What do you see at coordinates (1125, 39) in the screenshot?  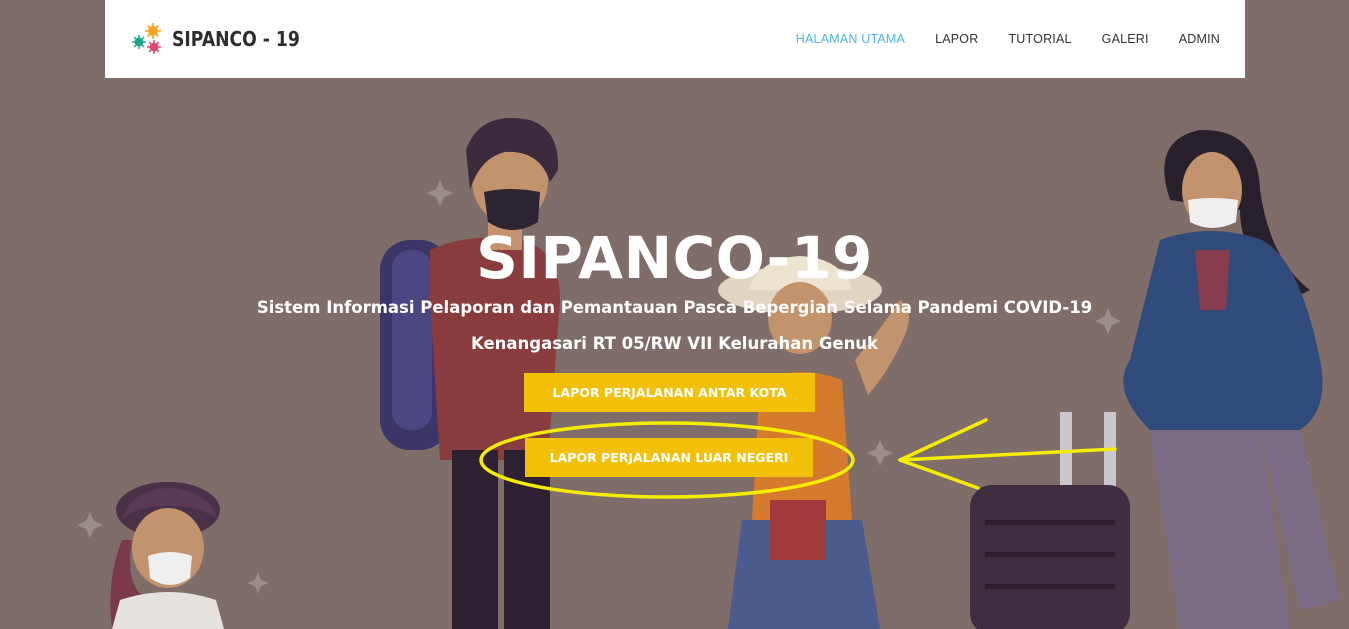 I see `nav-link-galeri: GALERI` at bounding box center [1125, 39].